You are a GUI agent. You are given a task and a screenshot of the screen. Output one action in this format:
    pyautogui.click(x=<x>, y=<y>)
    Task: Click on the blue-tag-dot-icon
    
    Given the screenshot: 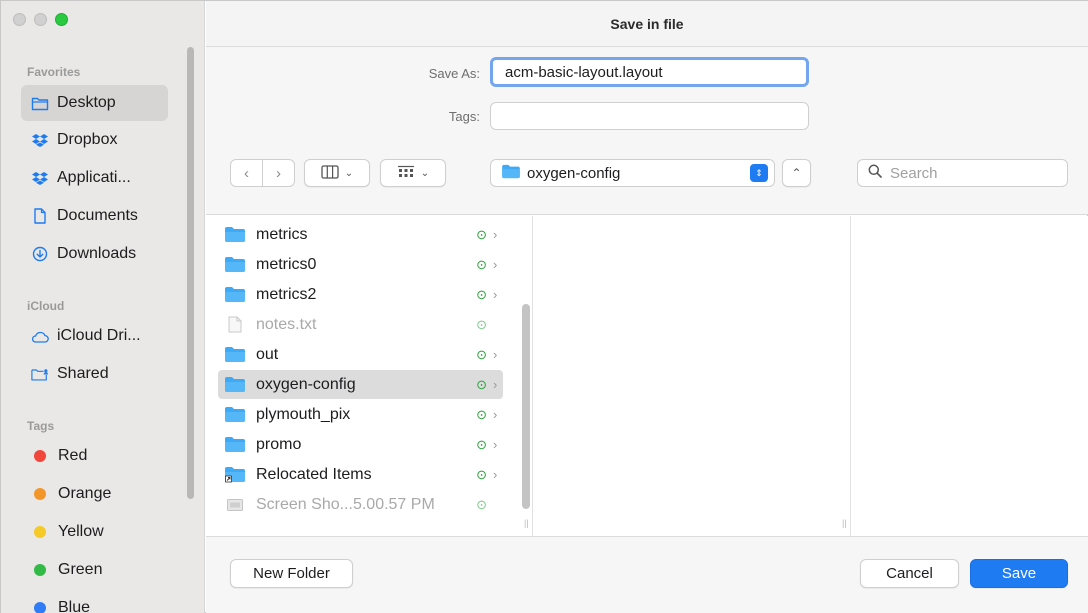 What is the action you would take?
    pyautogui.click(x=40, y=607)
    